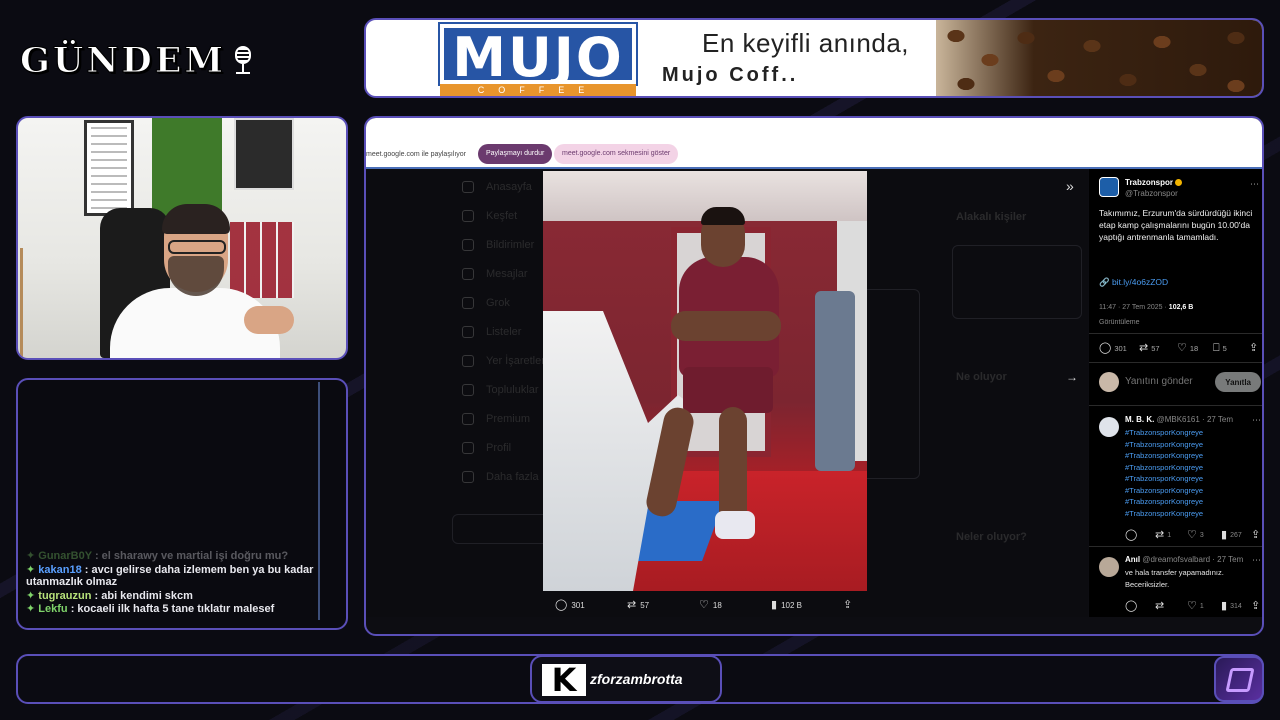 The image size is (1280, 720). Describe the element at coordinates (32, 609) in the screenshot. I see `chat-badge-icon: ✦` at that location.